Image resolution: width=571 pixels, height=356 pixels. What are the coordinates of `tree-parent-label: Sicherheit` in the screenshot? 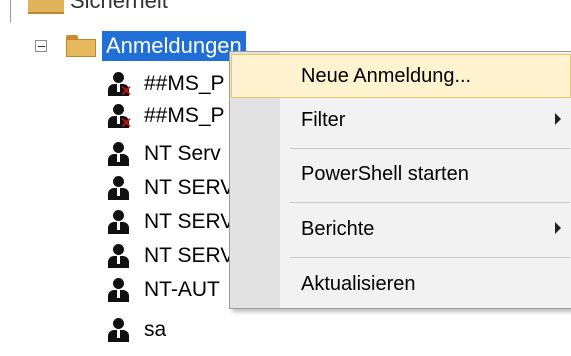 It's located at (119, 6).